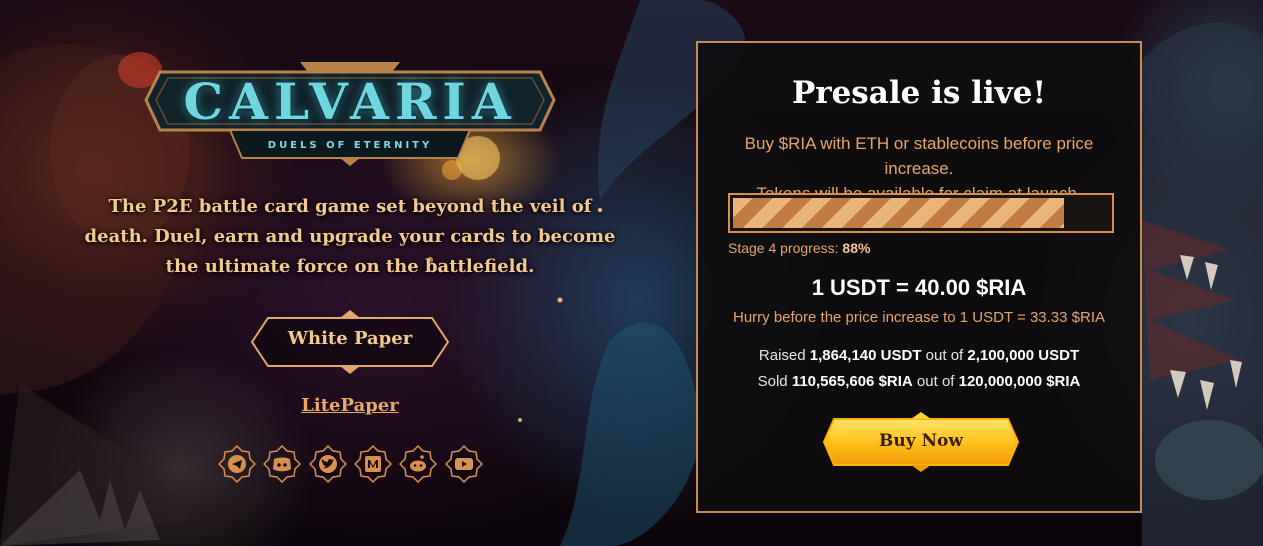 This screenshot has height=546, width=1263. I want to click on presale-progress-fill, so click(898, 213).